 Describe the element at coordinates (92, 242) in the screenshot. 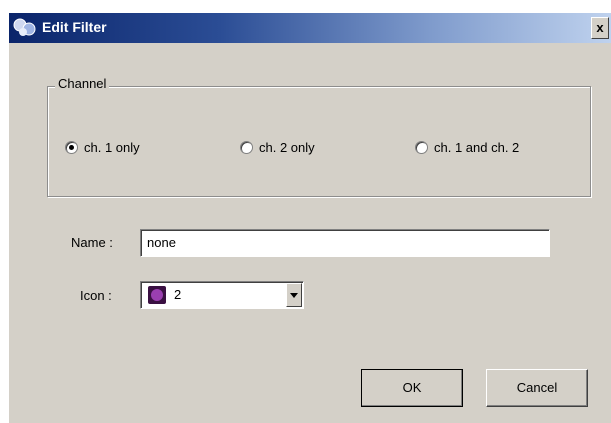

I see `name-label: Name :` at that location.